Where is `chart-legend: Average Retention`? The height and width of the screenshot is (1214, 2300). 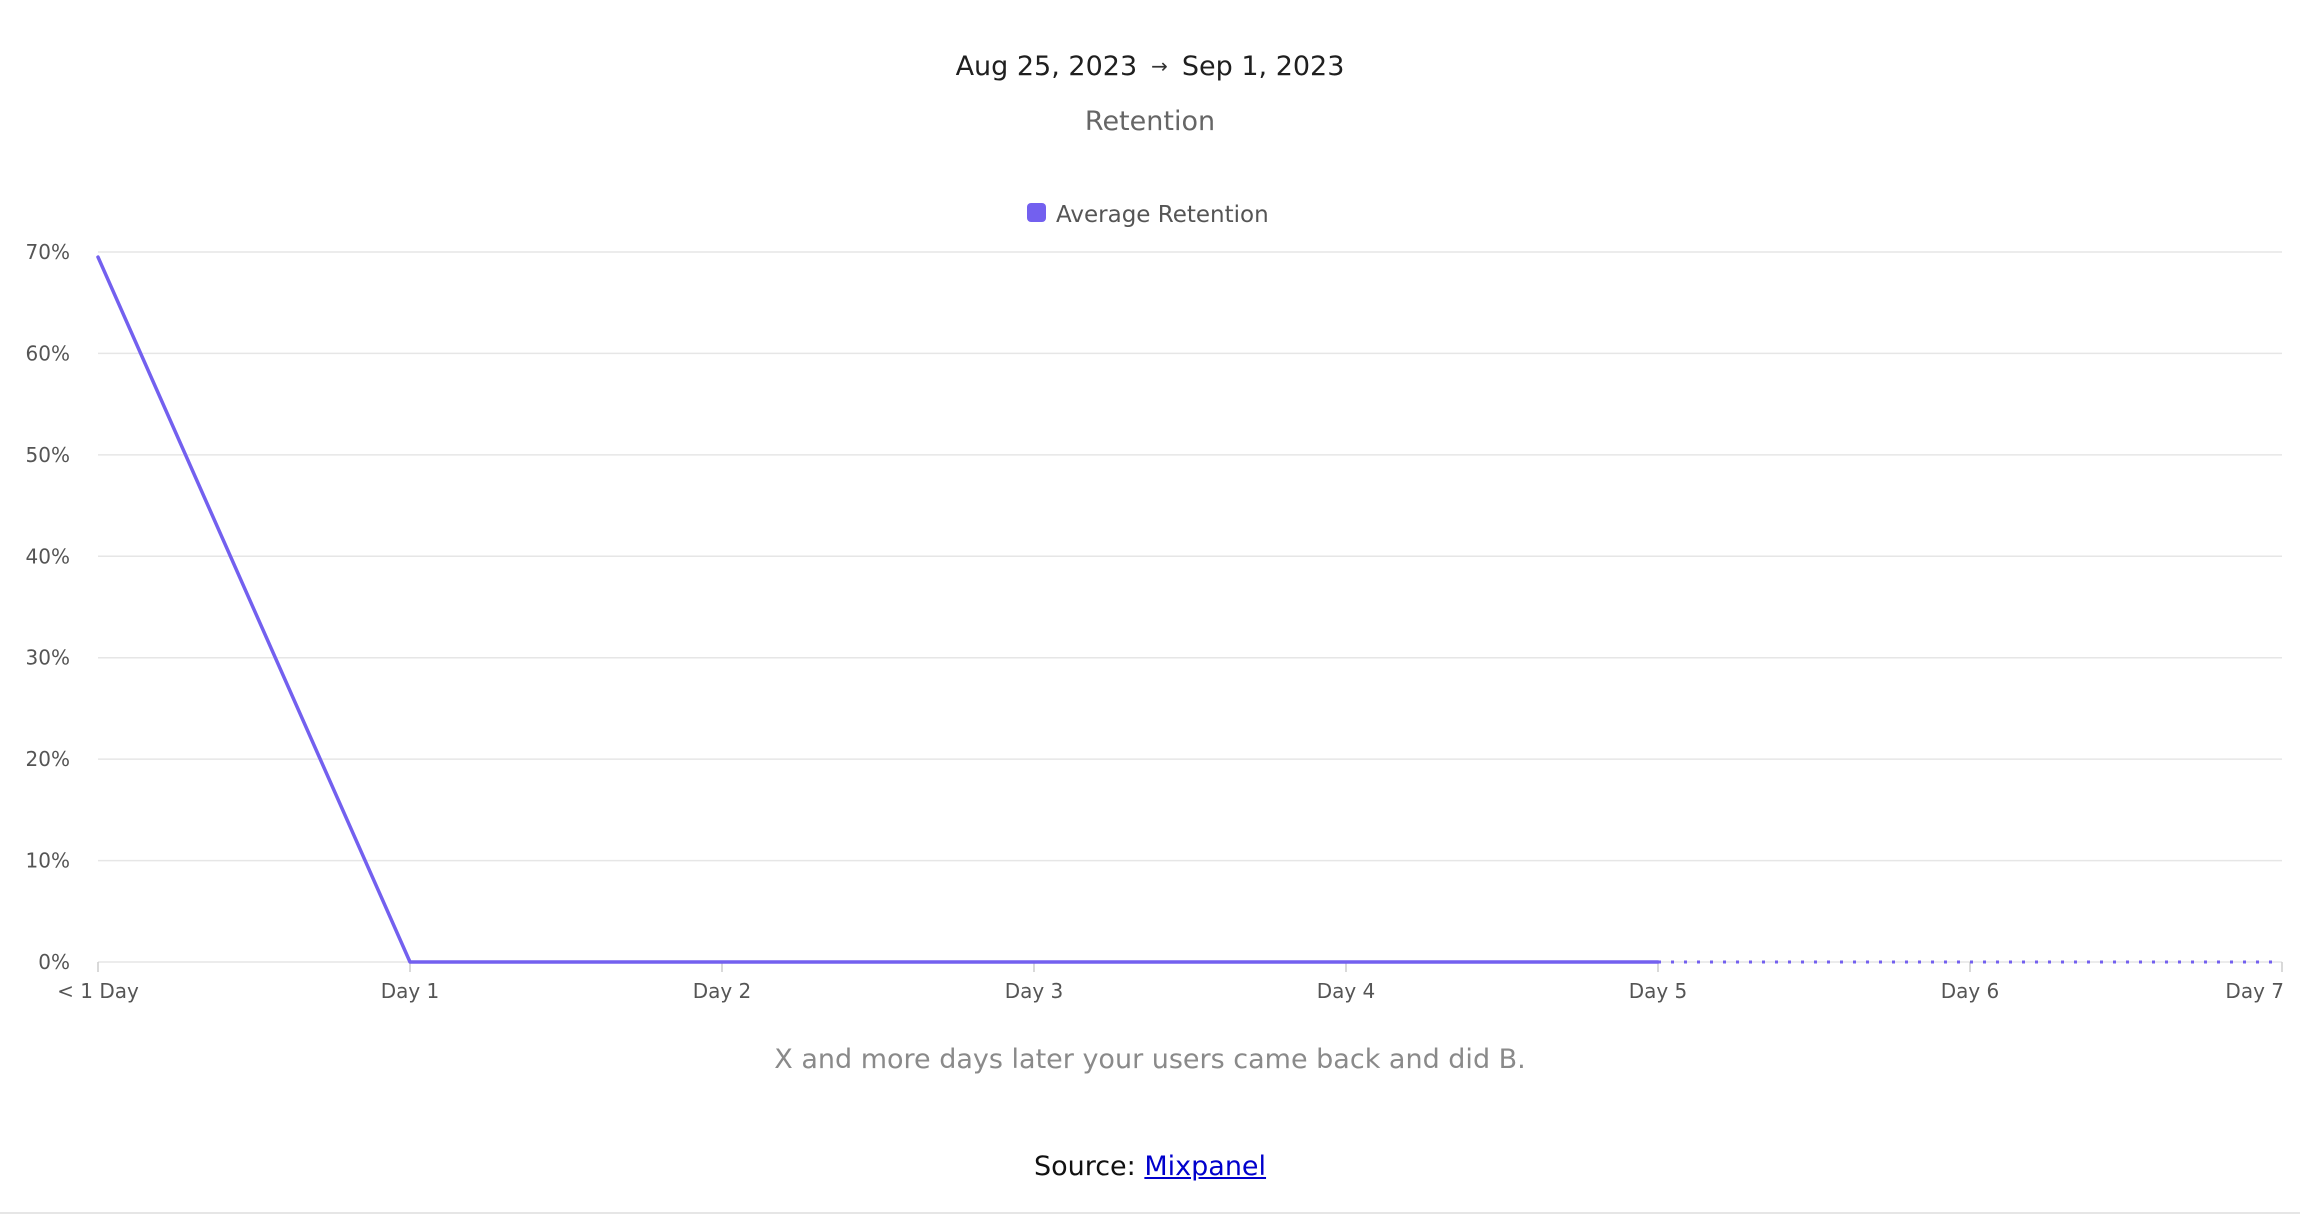 chart-legend: Average Retention is located at coordinates (1148, 215).